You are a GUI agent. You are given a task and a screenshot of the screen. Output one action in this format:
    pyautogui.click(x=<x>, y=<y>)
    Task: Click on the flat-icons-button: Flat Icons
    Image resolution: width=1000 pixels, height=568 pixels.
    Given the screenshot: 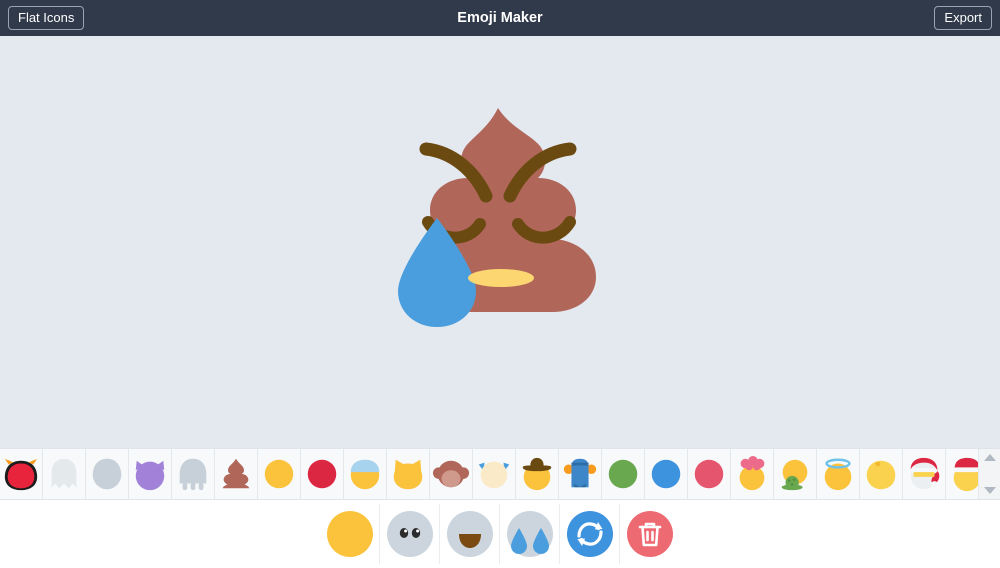 What is the action you would take?
    pyautogui.click(x=46, y=18)
    